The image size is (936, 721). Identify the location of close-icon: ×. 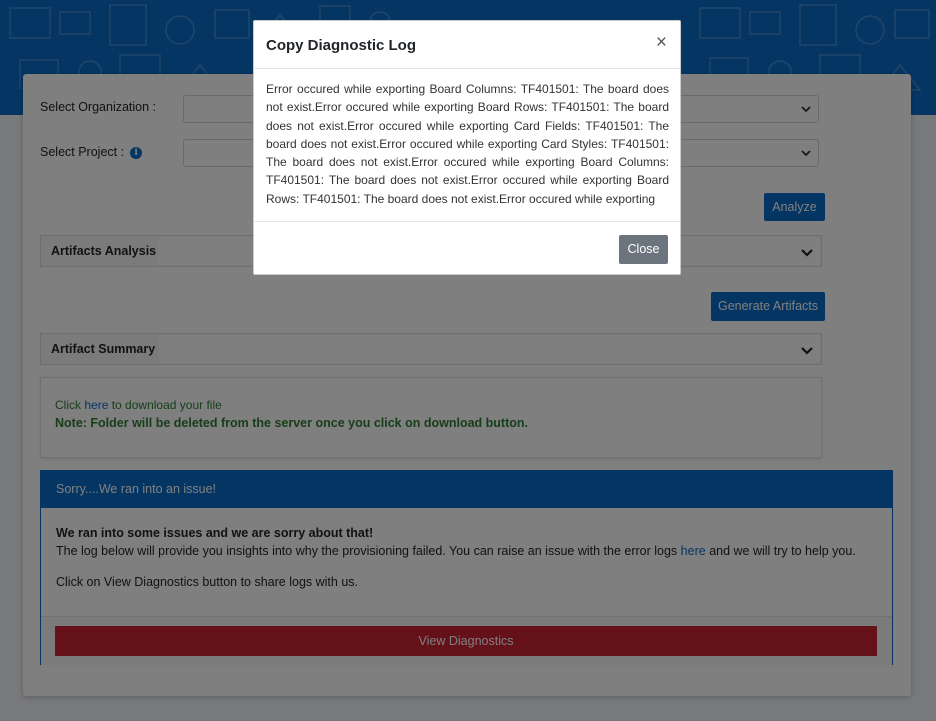
(661, 42).